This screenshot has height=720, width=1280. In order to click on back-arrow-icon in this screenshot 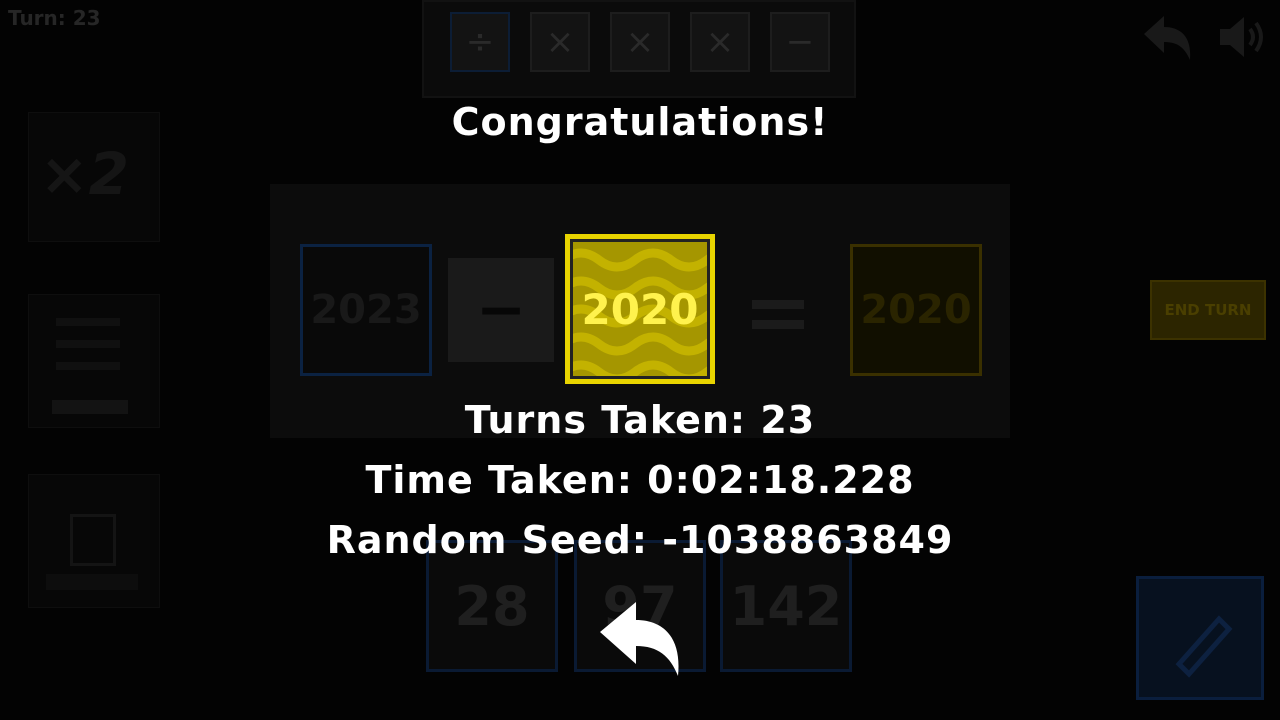, I will do `click(641, 638)`.